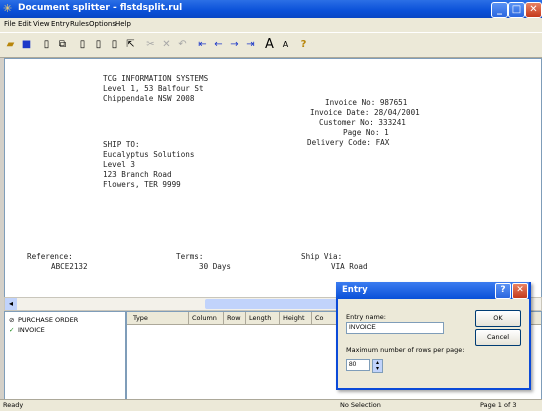  Describe the element at coordinates (130, 44) in the screenshot. I see `pointer-icon: ⇱` at that location.